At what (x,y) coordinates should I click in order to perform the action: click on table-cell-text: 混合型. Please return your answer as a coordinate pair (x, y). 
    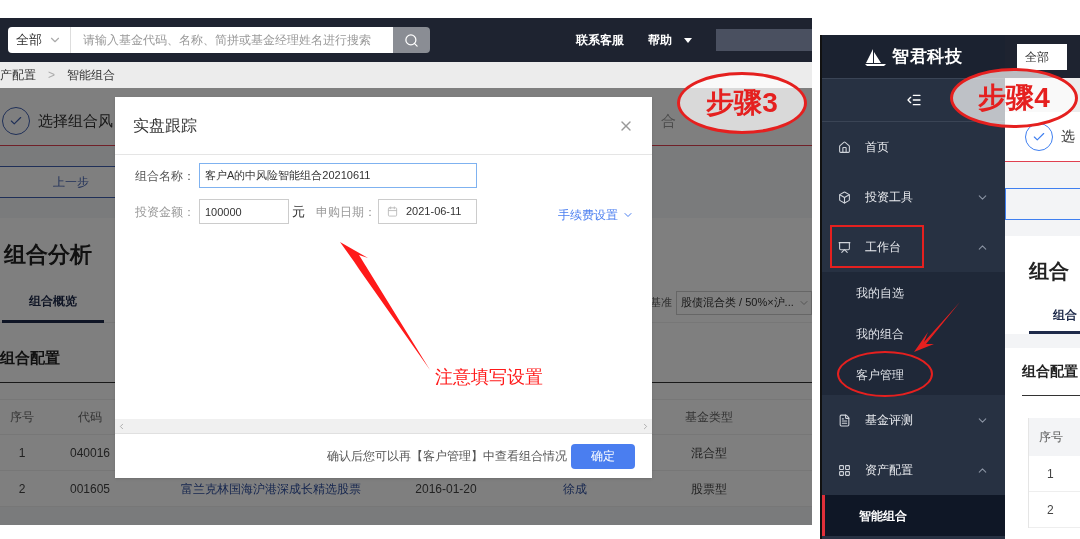
    Looking at the image, I should click on (709, 453).